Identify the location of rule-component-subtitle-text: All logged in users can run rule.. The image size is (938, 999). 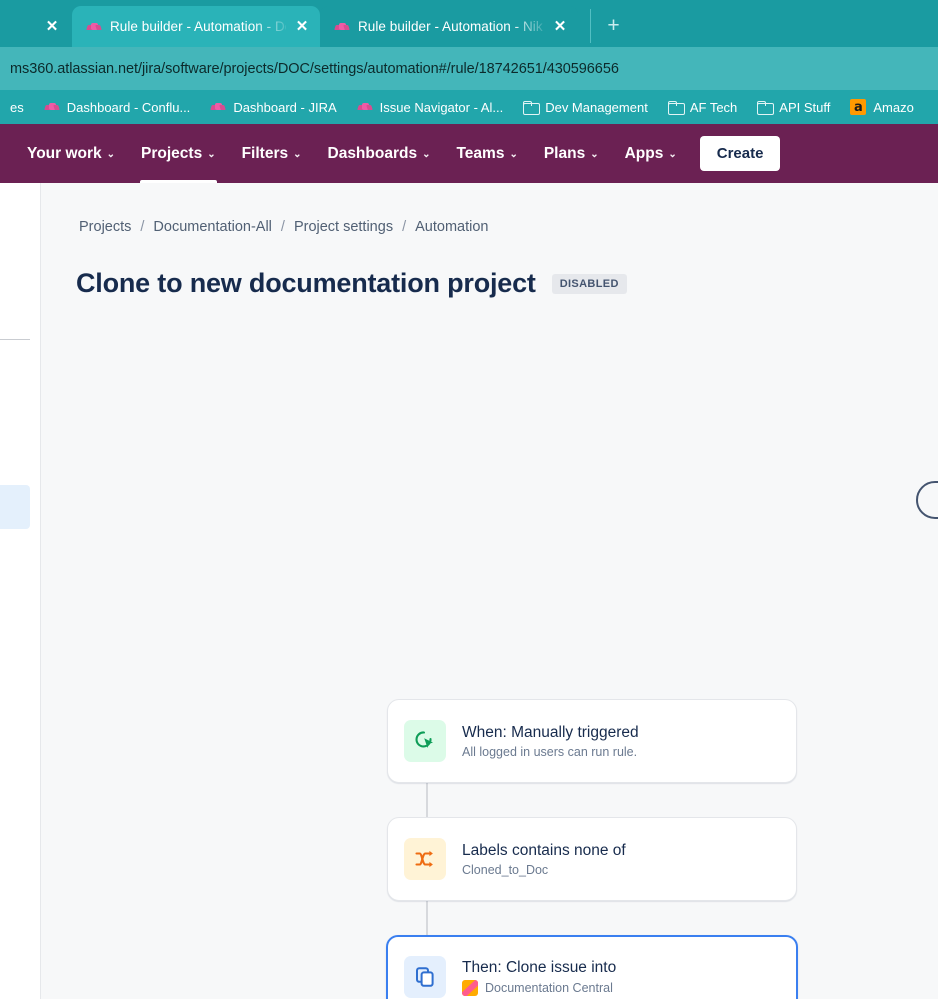
(550, 751).